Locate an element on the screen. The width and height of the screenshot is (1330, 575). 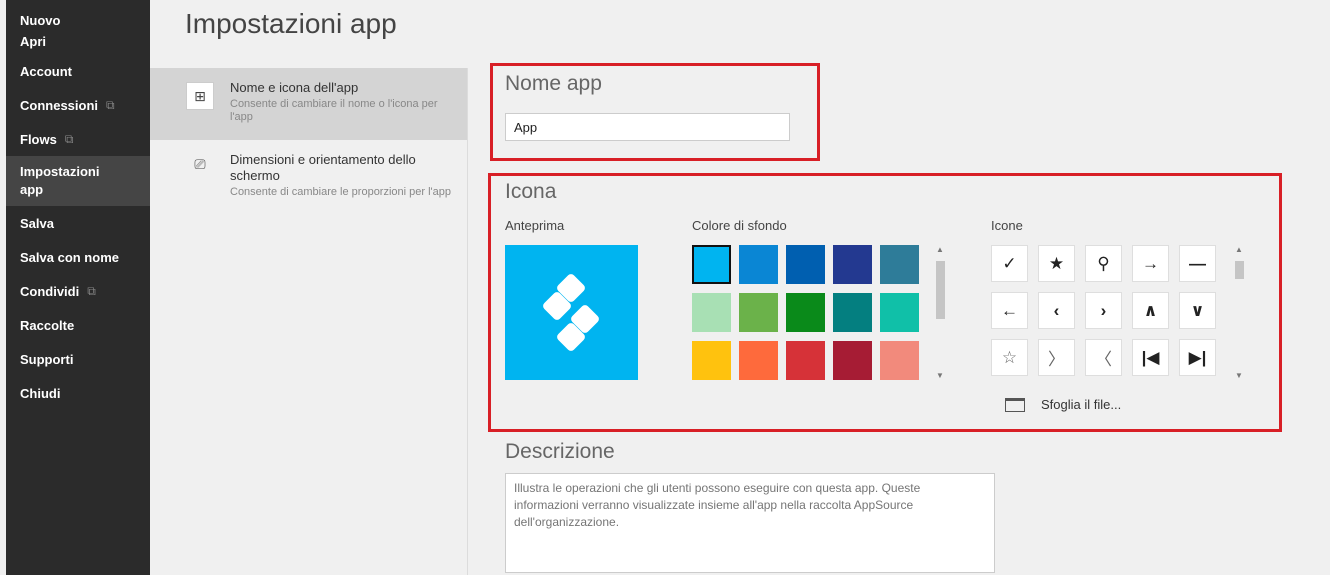
sidebar-item-label: Salva con nome is located at coordinates (69, 257).